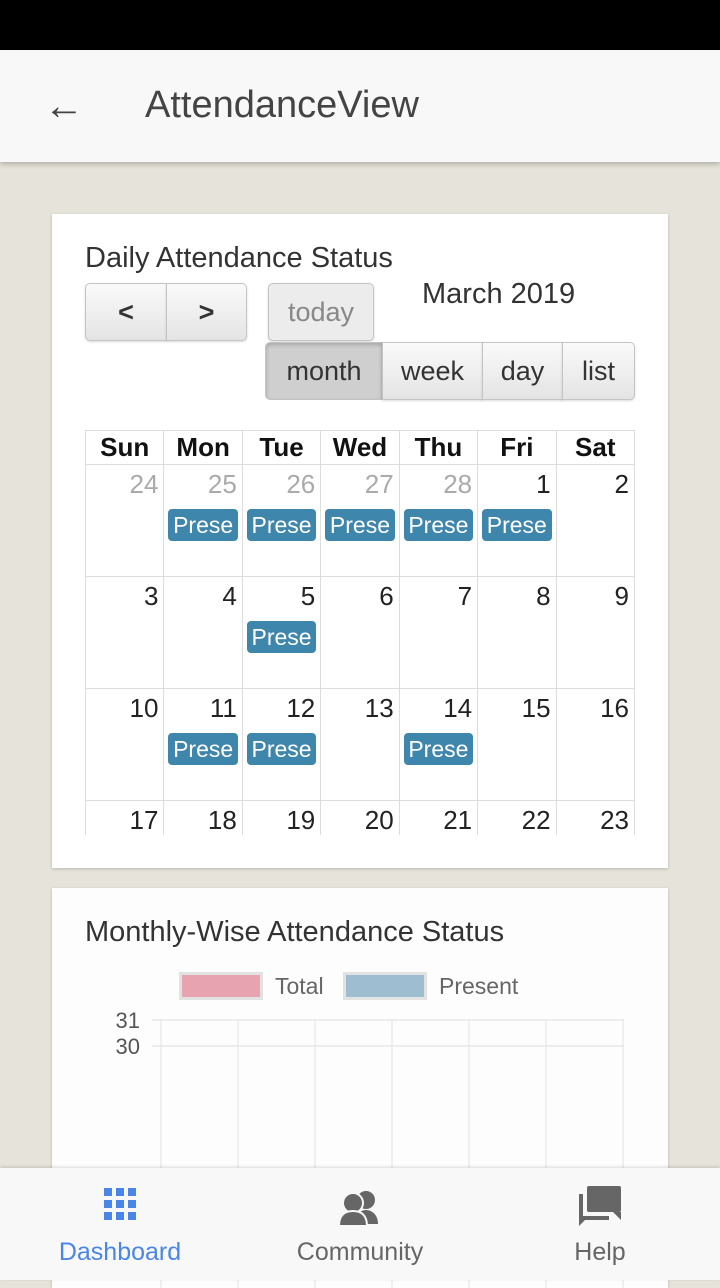 Image resolution: width=720 pixels, height=1288 pixels. I want to click on day-cell: 2, so click(595, 520).